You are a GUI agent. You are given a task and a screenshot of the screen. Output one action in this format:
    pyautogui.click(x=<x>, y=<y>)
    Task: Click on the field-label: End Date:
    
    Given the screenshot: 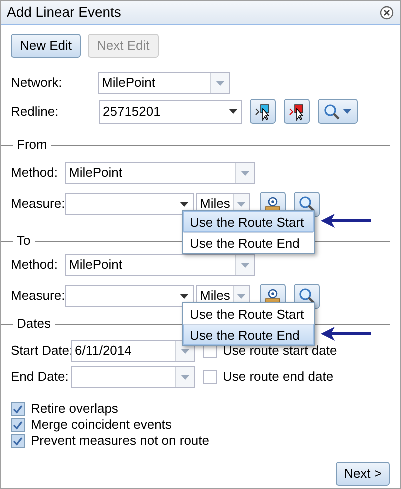 What is the action you would take?
    pyautogui.click(x=40, y=377)
    